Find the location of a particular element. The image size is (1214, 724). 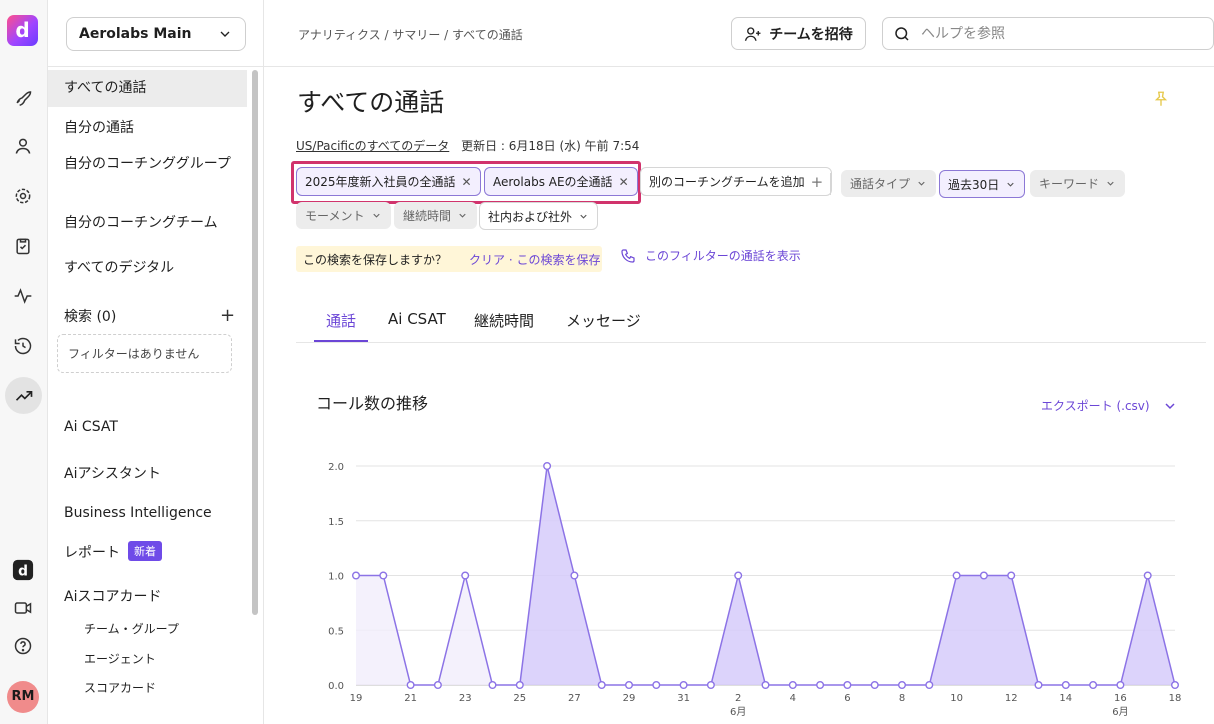

sidebar-item-my-calls: 自分の通話 is located at coordinates (99, 127).